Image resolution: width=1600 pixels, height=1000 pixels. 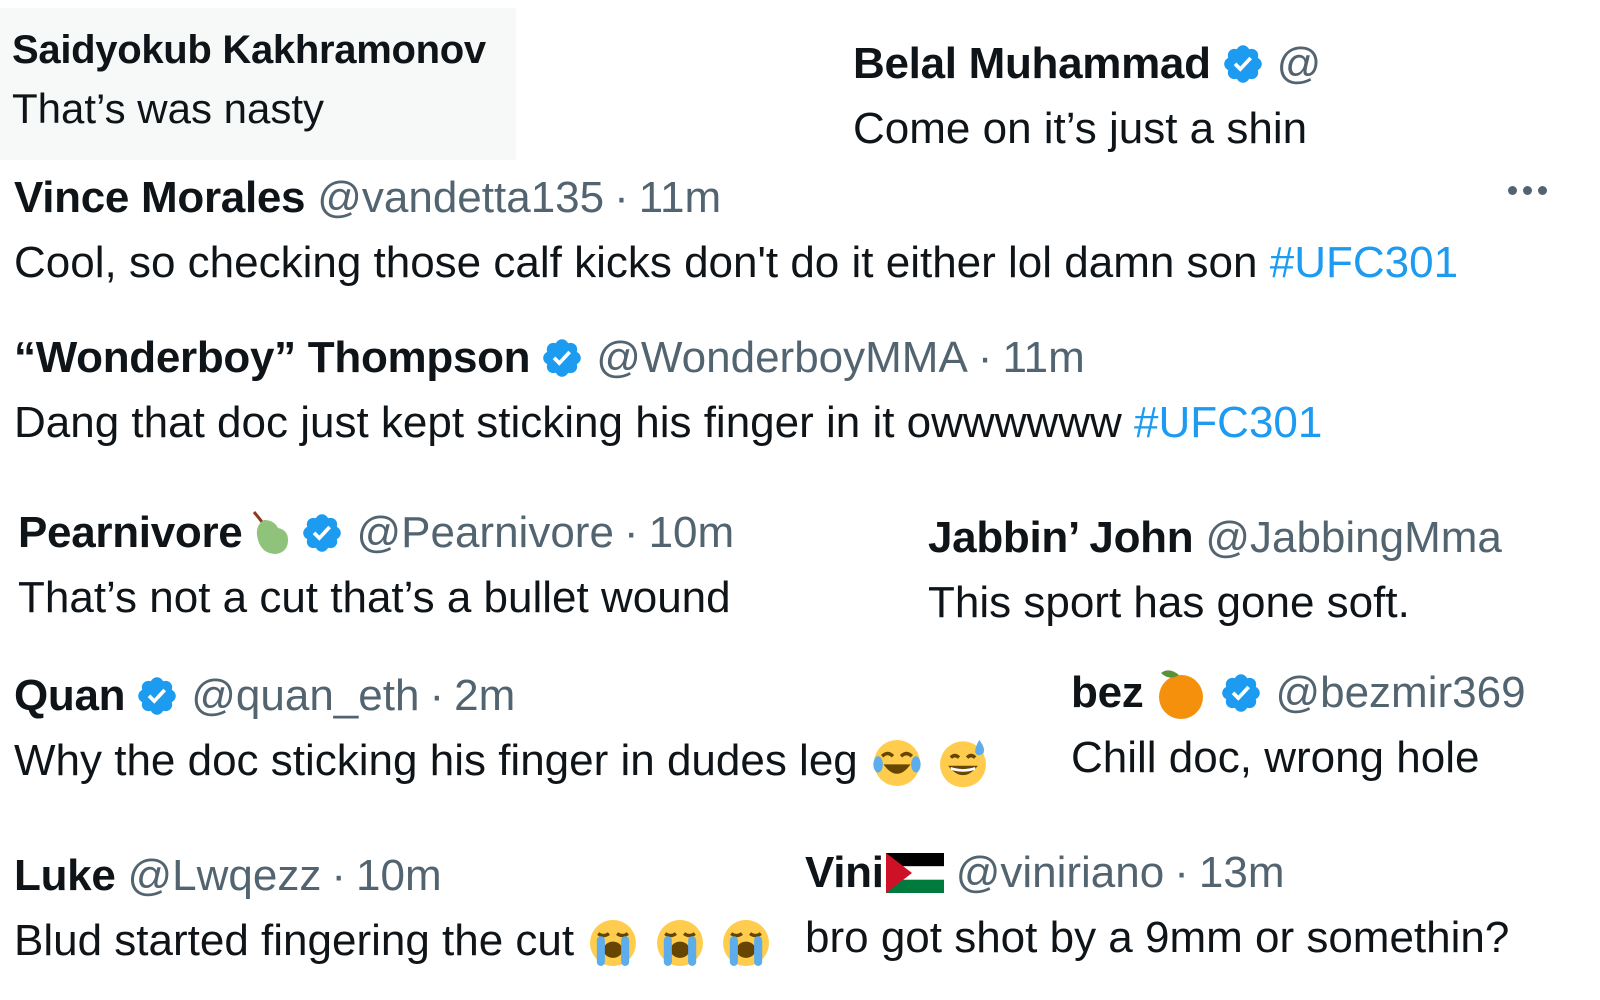 What do you see at coordinates (1242, 873) in the screenshot?
I see `timestamp: 13m` at bounding box center [1242, 873].